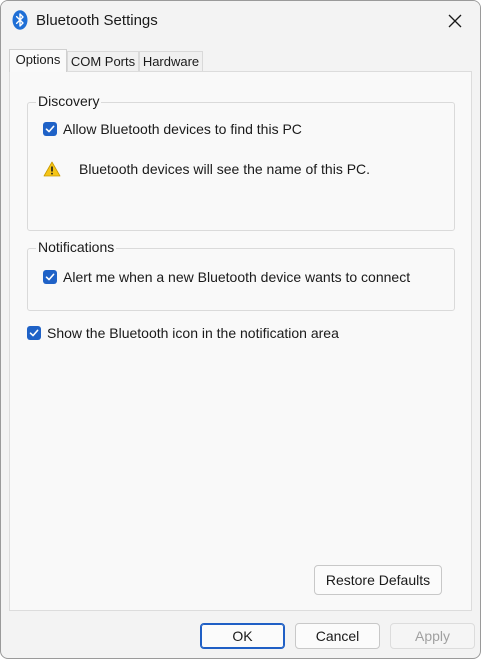 This screenshot has height=659, width=481. I want to click on allow-find-checkbox, so click(50, 129).